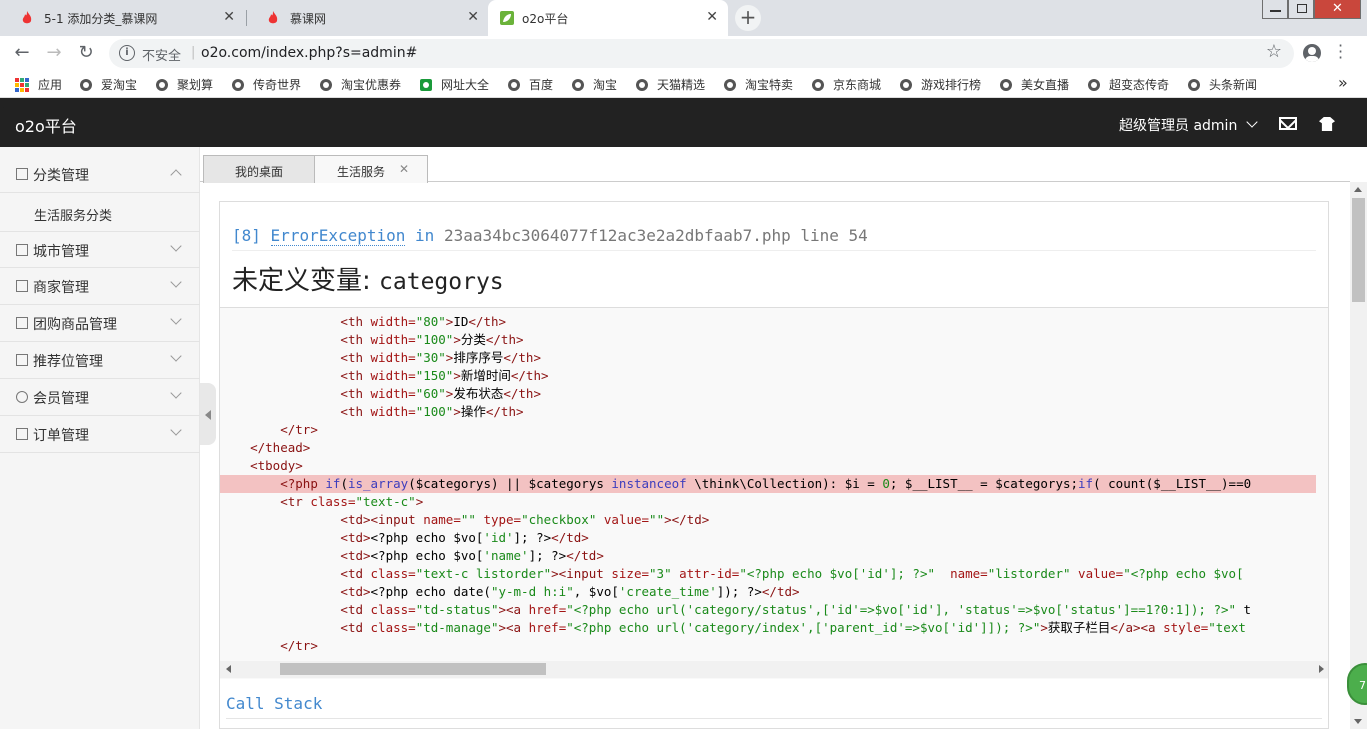 Image resolution: width=1367 pixels, height=729 pixels. I want to click on scroll-down-icon, so click(1358, 721).